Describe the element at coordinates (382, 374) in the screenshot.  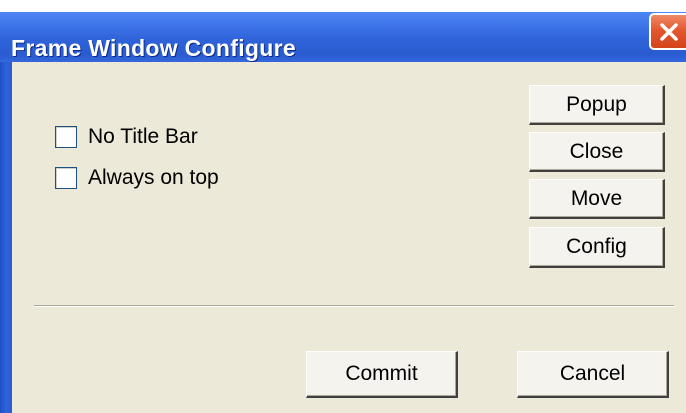
I see `commit-button: Commit` at that location.